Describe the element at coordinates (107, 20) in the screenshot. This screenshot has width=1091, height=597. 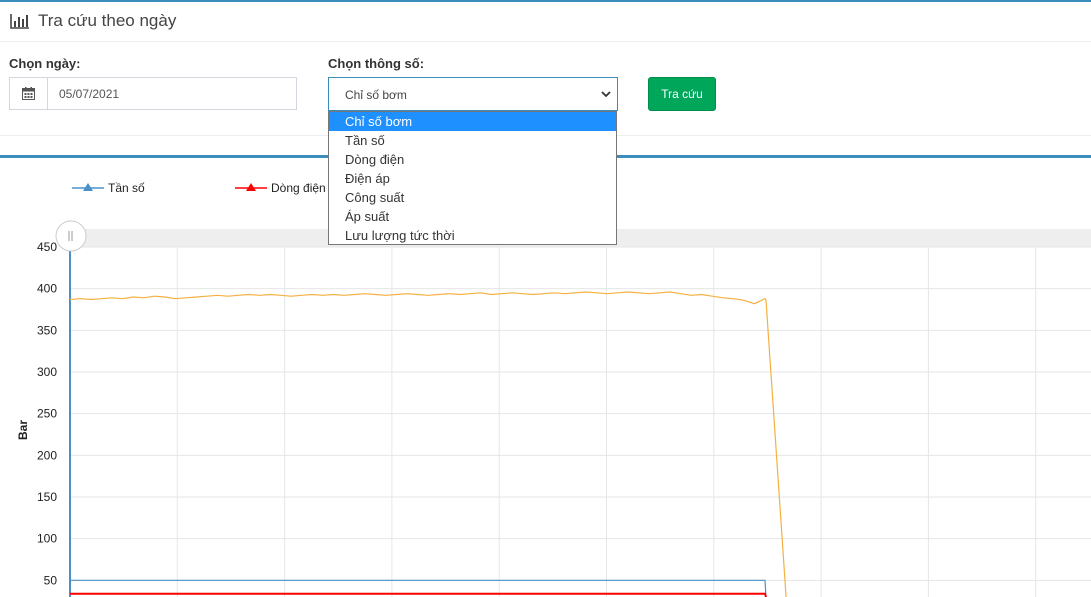
I see `page-title: Tra cứu theo ngày` at that location.